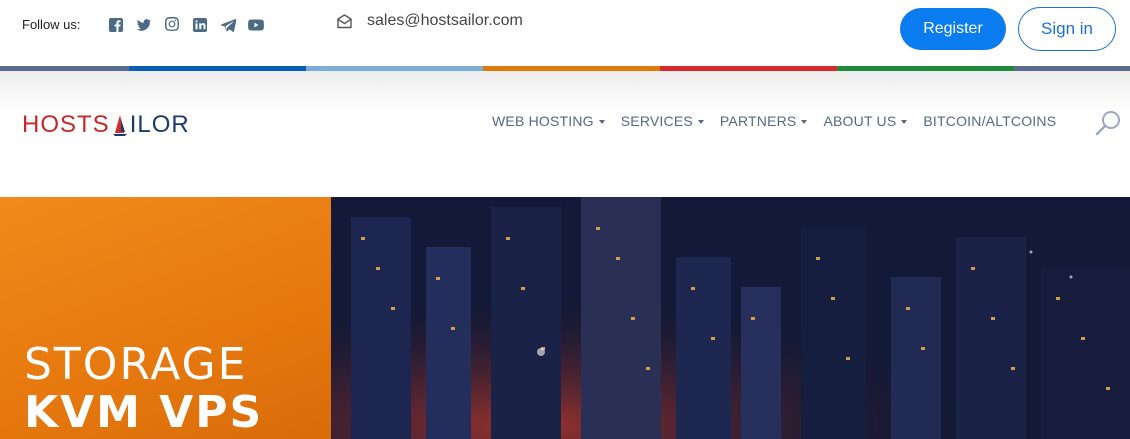 The image size is (1130, 439). Describe the element at coordinates (860, 121) in the screenshot. I see `nav-item-label: ABOUT US` at that location.